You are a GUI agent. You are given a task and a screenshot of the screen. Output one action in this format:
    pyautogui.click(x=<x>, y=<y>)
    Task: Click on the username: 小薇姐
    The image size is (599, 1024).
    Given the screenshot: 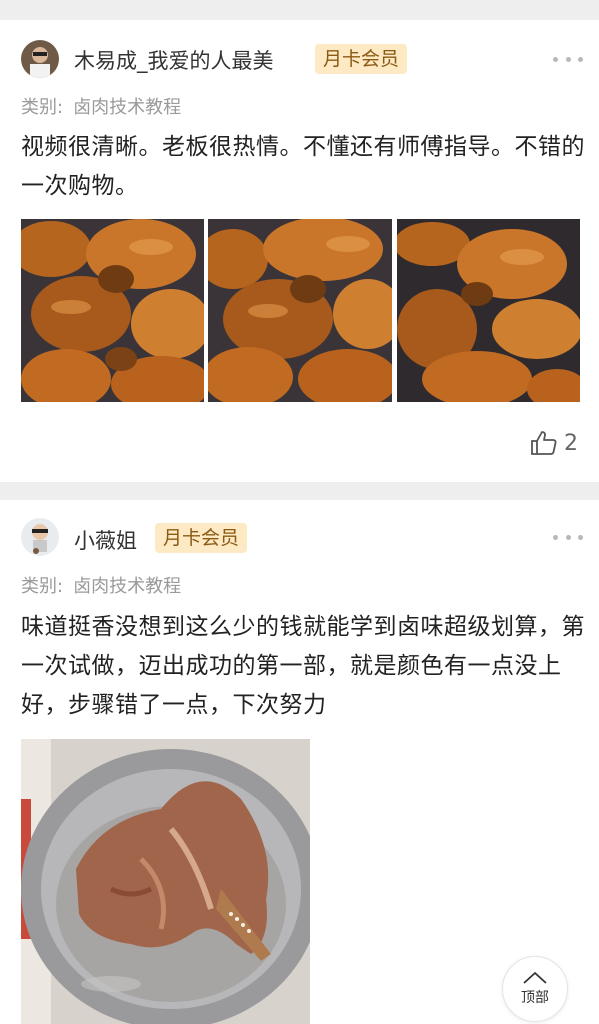 What is the action you would take?
    pyautogui.click(x=105, y=540)
    